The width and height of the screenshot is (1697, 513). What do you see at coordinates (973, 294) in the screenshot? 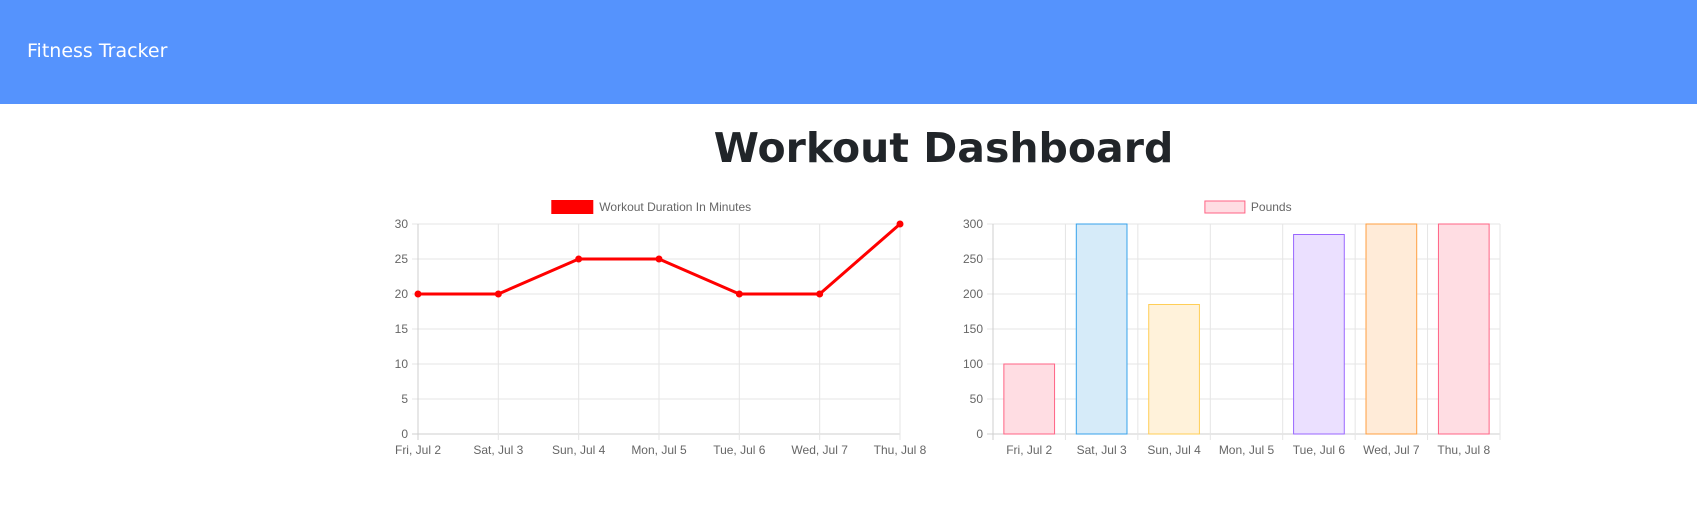
I see `y-tick-label: 200` at bounding box center [973, 294].